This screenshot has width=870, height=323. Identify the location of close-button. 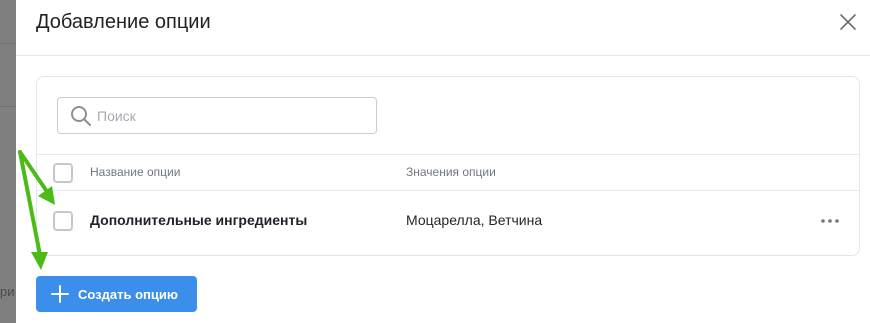
(848, 22).